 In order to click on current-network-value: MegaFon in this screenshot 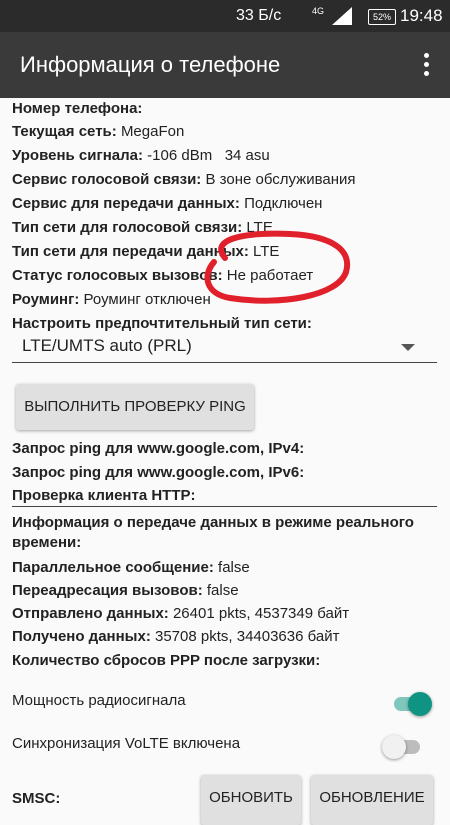, I will do `click(152, 131)`.